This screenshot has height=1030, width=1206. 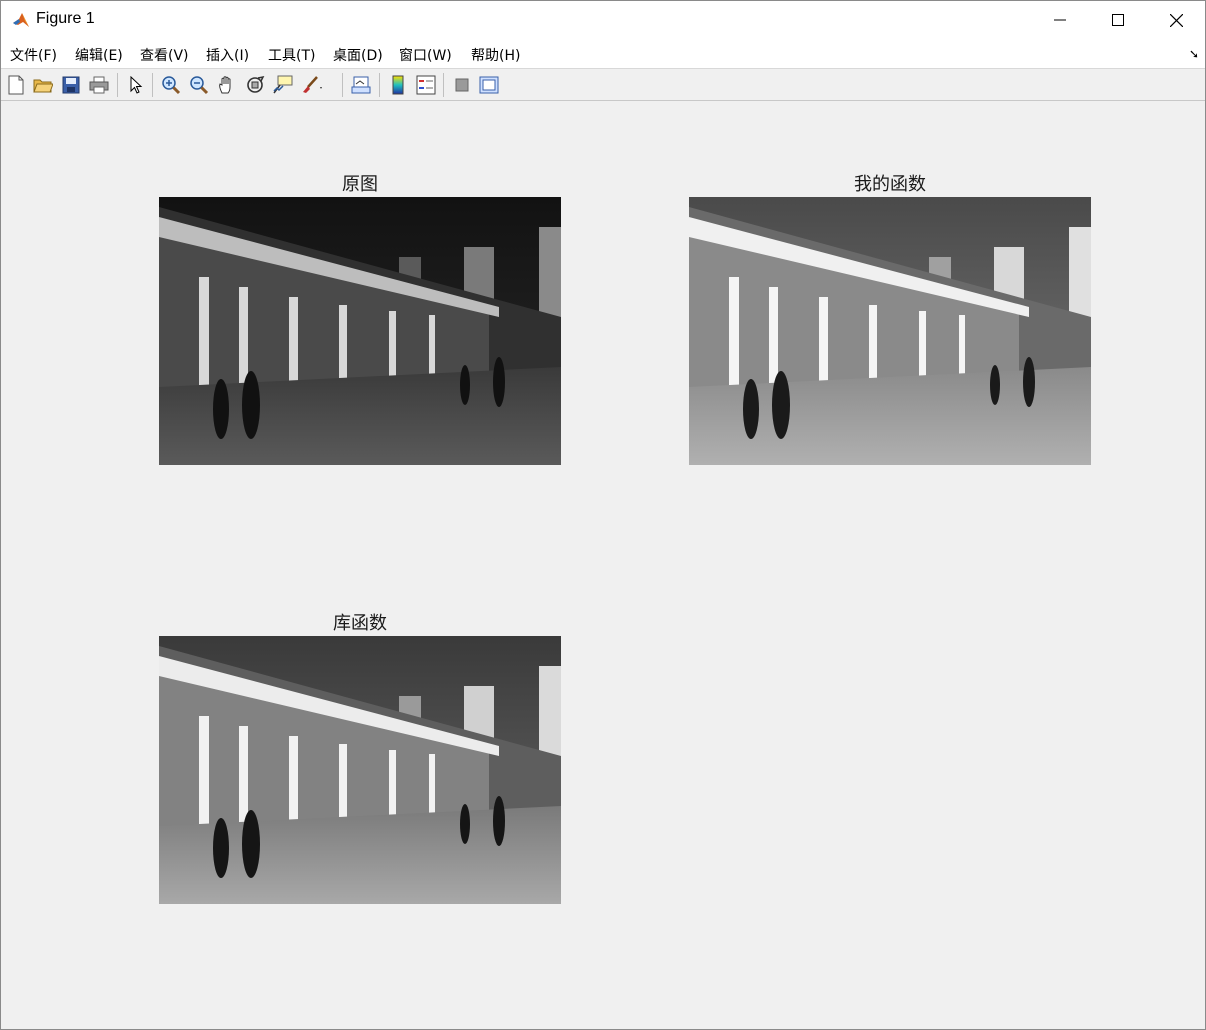 I want to click on window-title: Figure 1, so click(x=65, y=18).